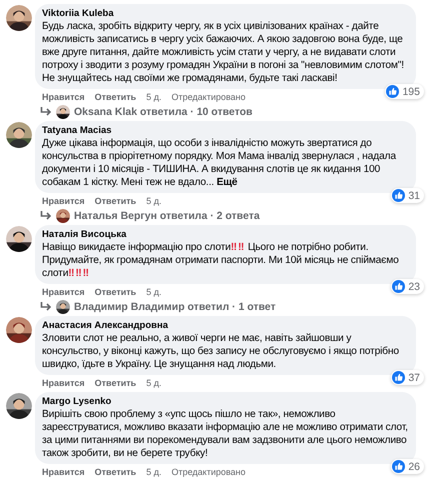 The width and height of the screenshot is (428, 486). I want to click on more-link: Ещё, so click(227, 182).